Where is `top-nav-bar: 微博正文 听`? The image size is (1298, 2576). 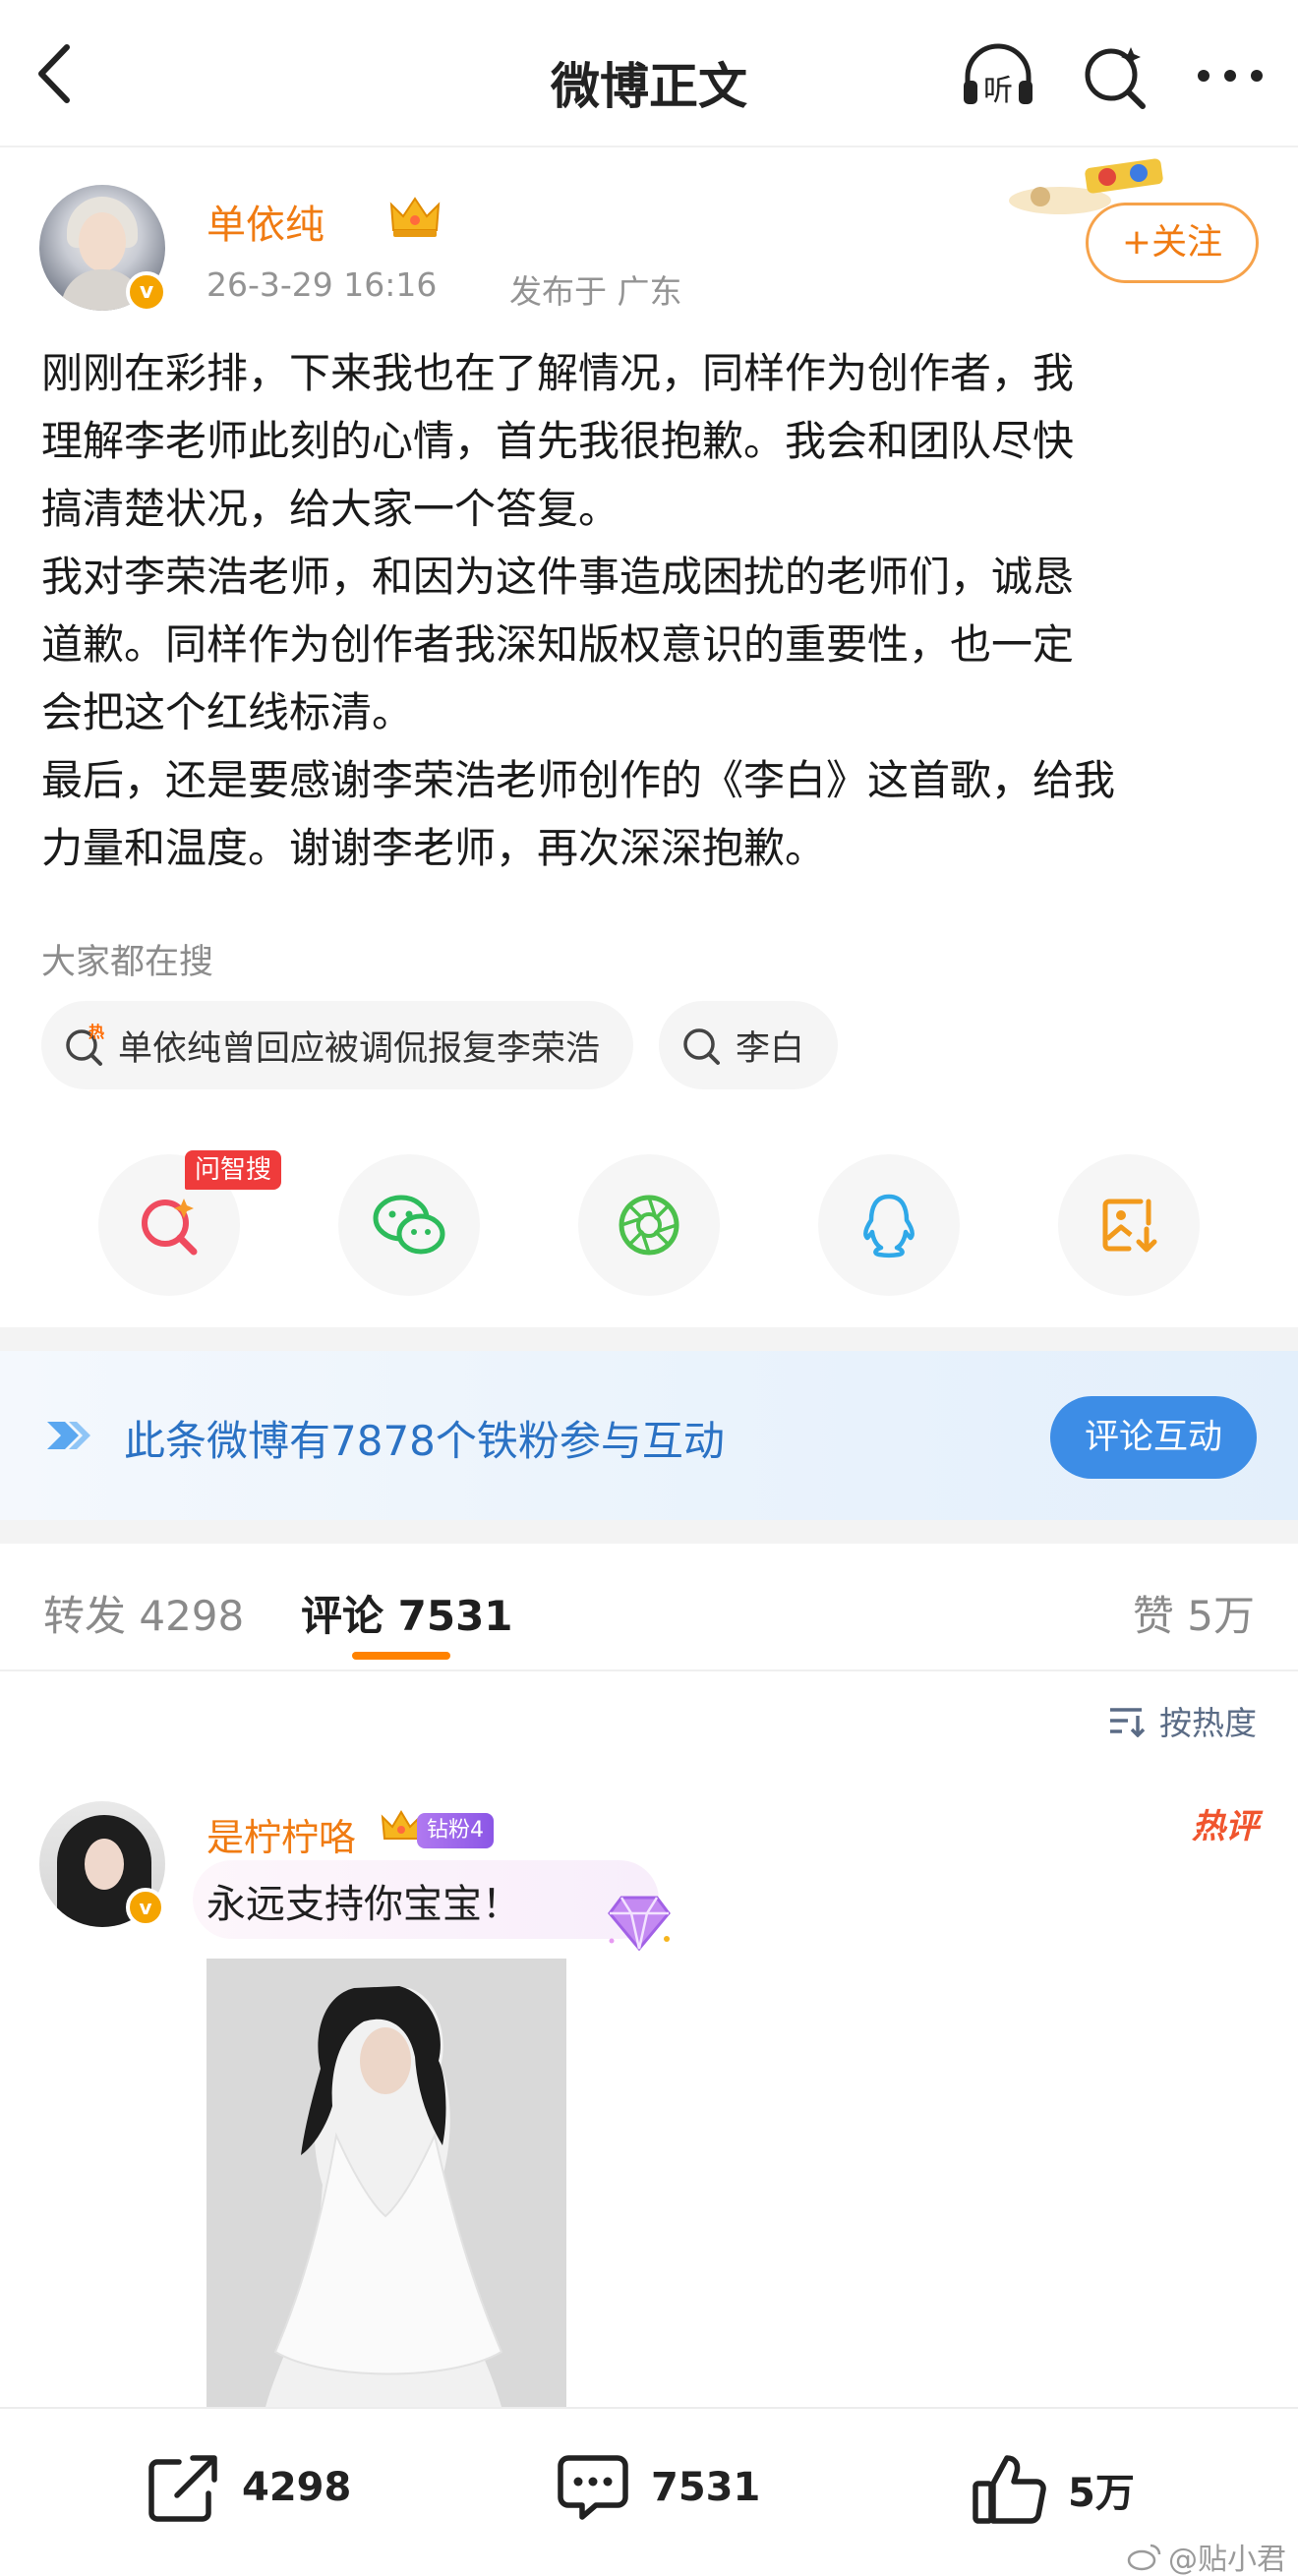
top-nav-bar: 微博正文 听 is located at coordinates (649, 73).